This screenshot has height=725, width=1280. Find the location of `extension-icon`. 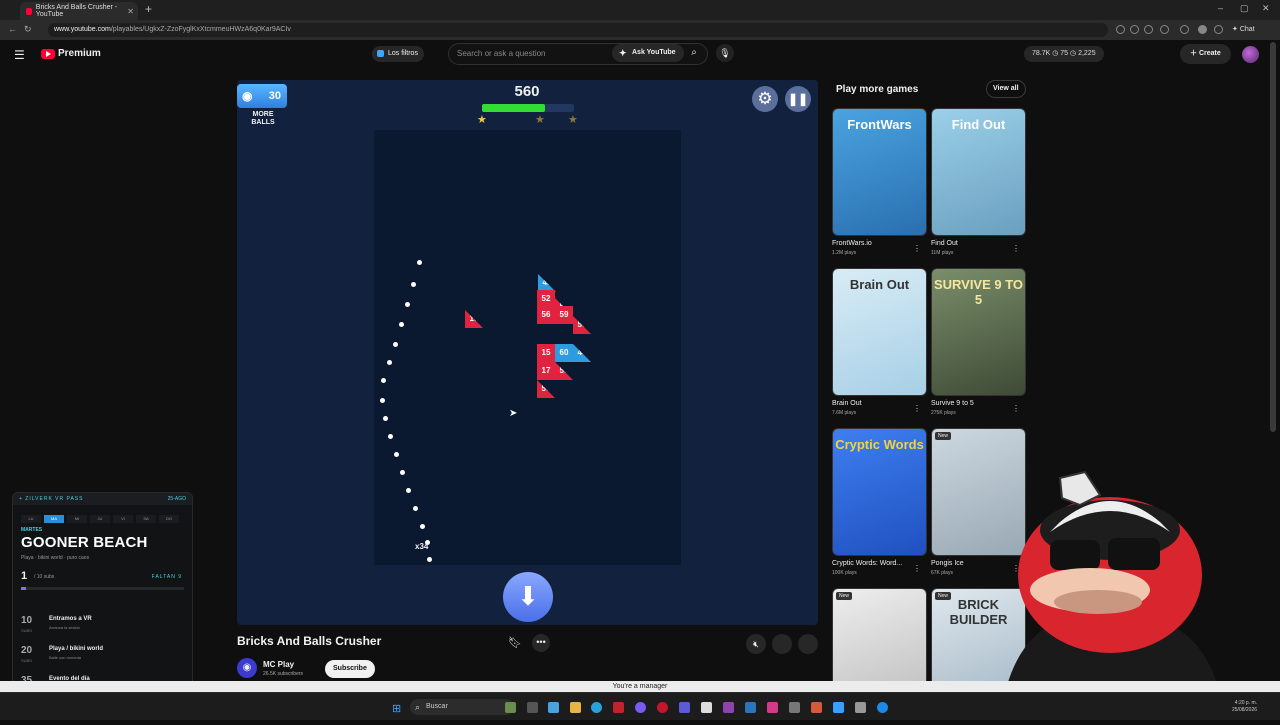

extension-icon is located at coordinates (1120, 29).